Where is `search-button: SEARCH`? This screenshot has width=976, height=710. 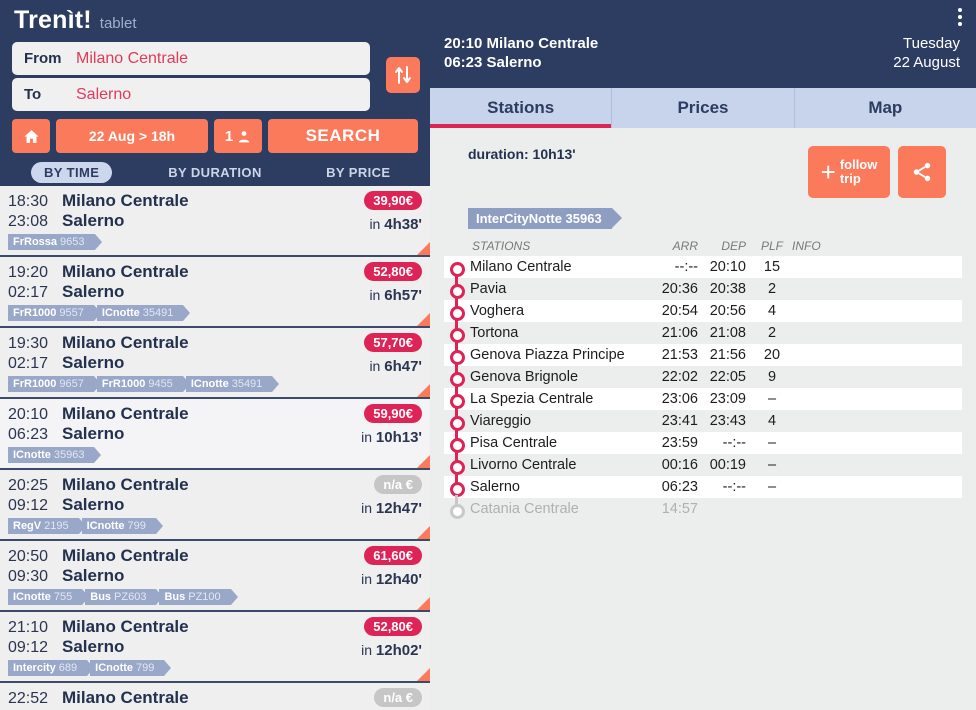
search-button: SEARCH is located at coordinates (343, 136).